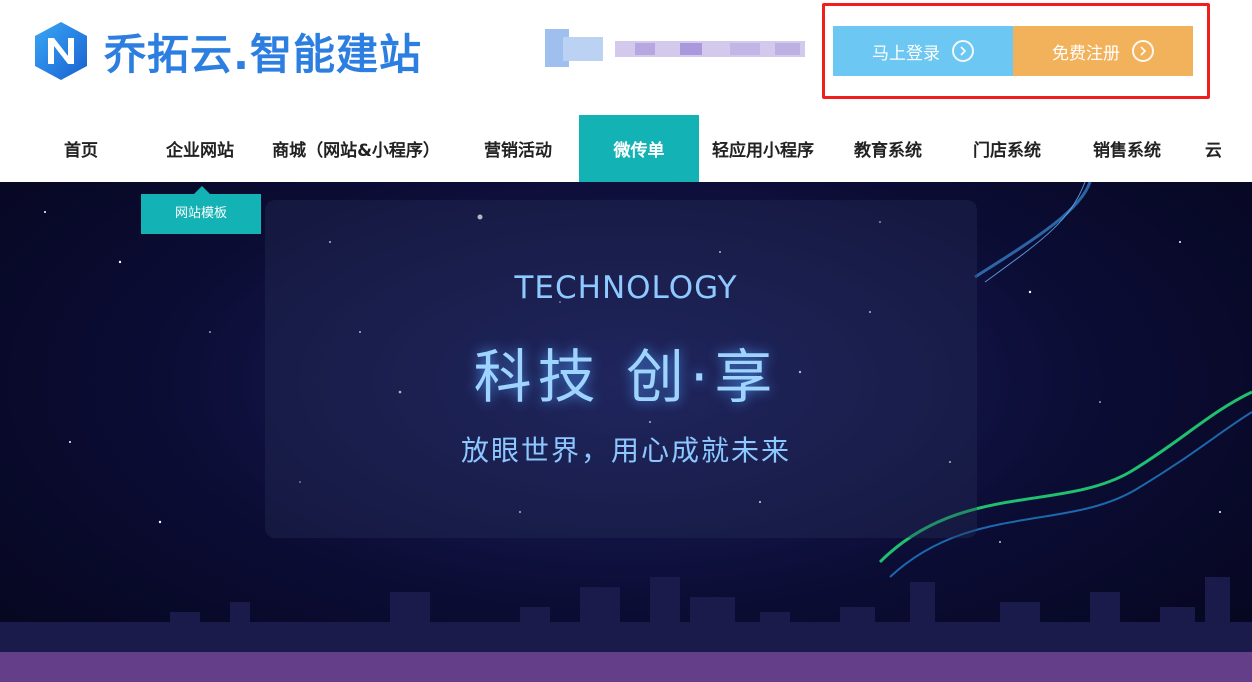  I want to click on dropdown-caret, so click(202, 190).